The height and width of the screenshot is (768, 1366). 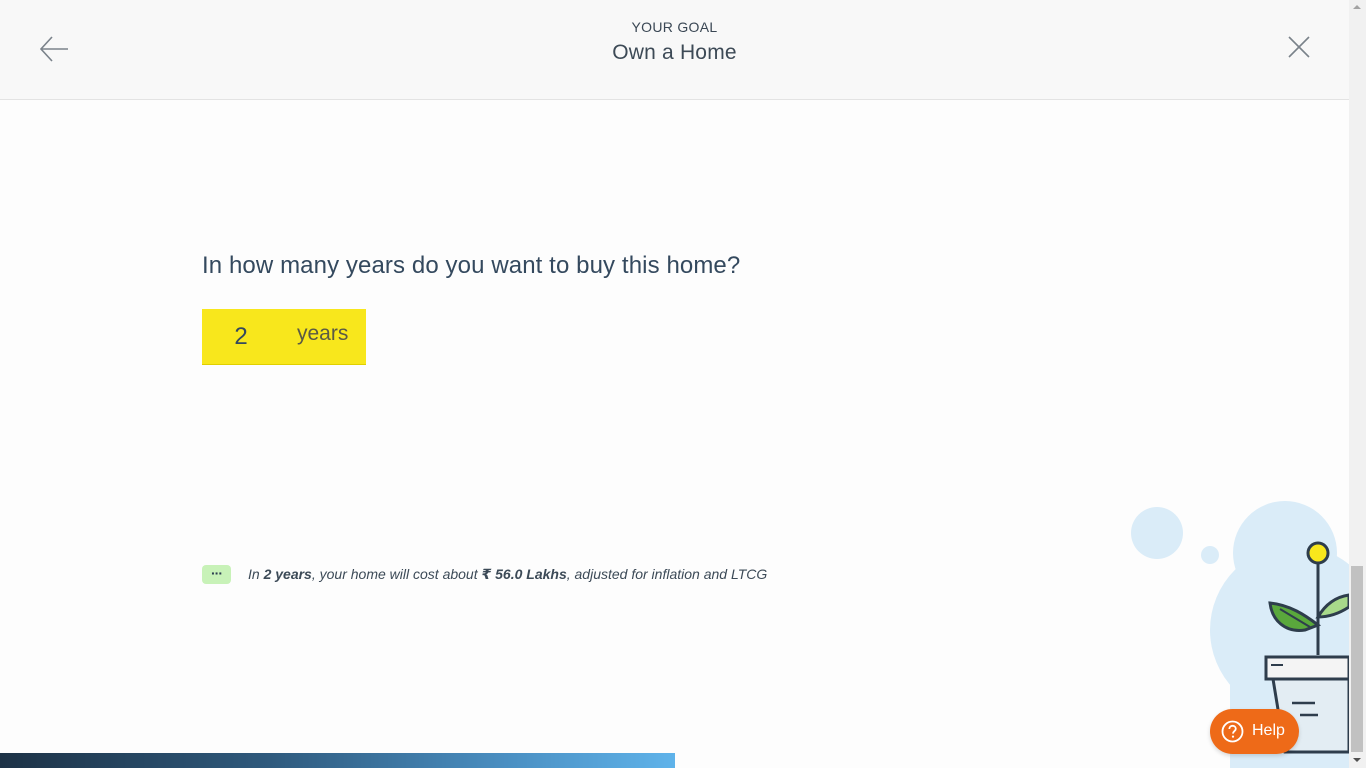 I want to click on info-suffix: , adjusted for inflation and LTCG, so click(x=667, y=574).